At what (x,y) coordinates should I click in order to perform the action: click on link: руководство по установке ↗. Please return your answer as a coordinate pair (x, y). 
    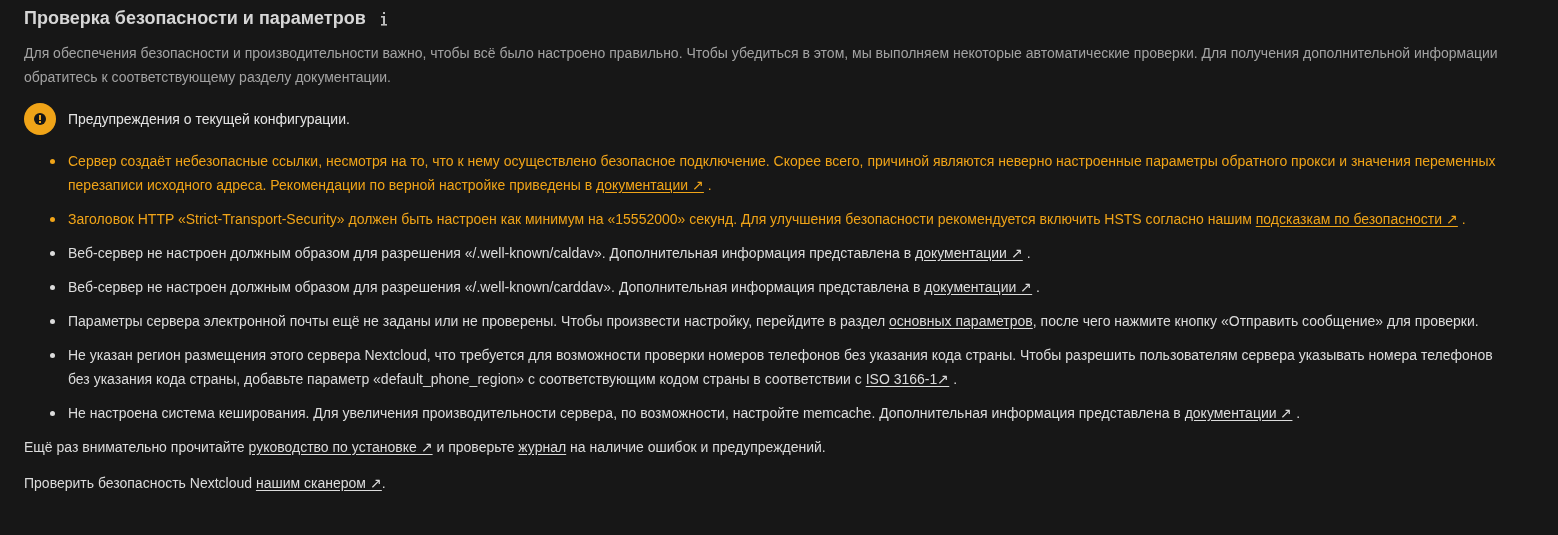
    Looking at the image, I should click on (340, 447).